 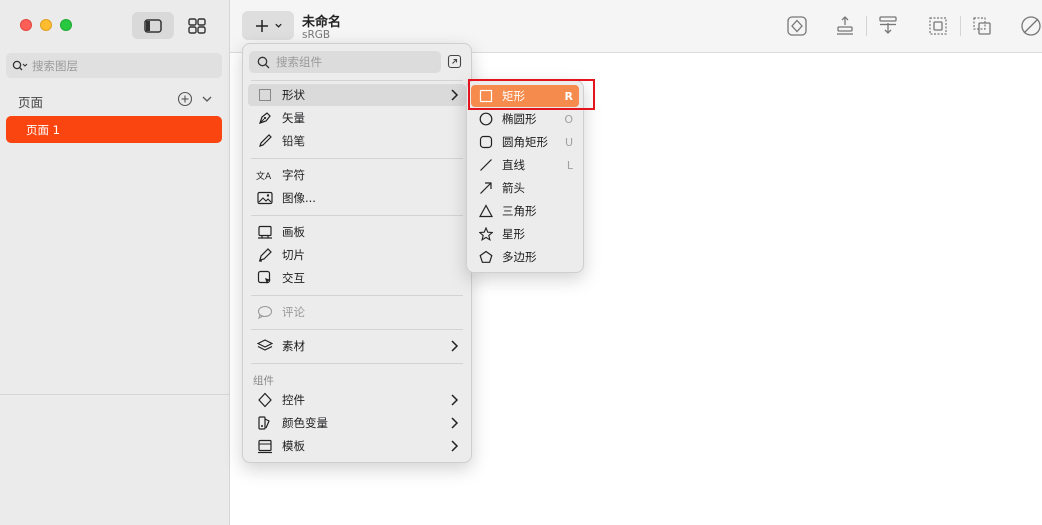 What do you see at coordinates (525, 257) in the screenshot?
I see `shape-item-polygon: 多边形` at bounding box center [525, 257].